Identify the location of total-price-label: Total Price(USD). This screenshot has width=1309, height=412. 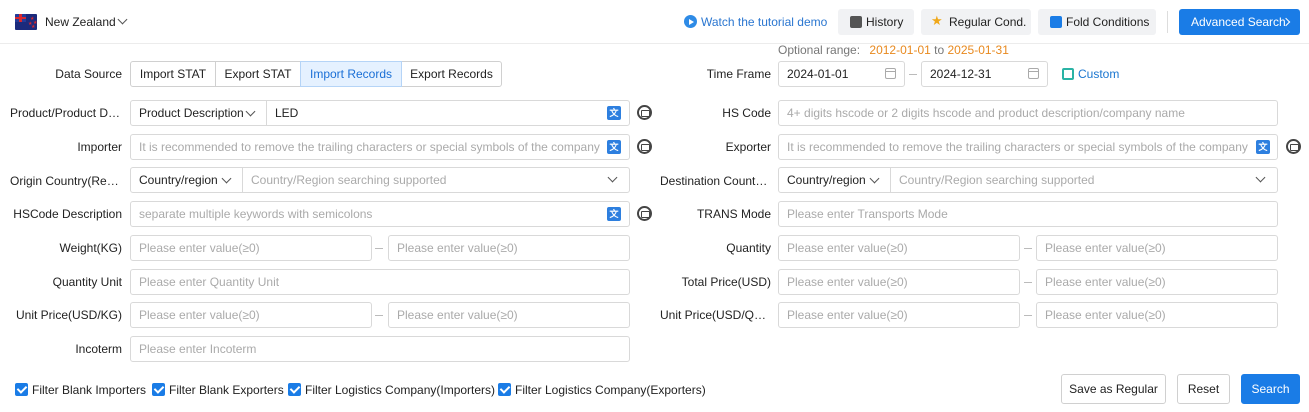
(726, 282).